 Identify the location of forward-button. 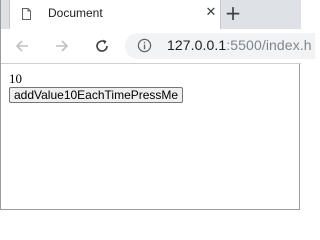
(62, 46).